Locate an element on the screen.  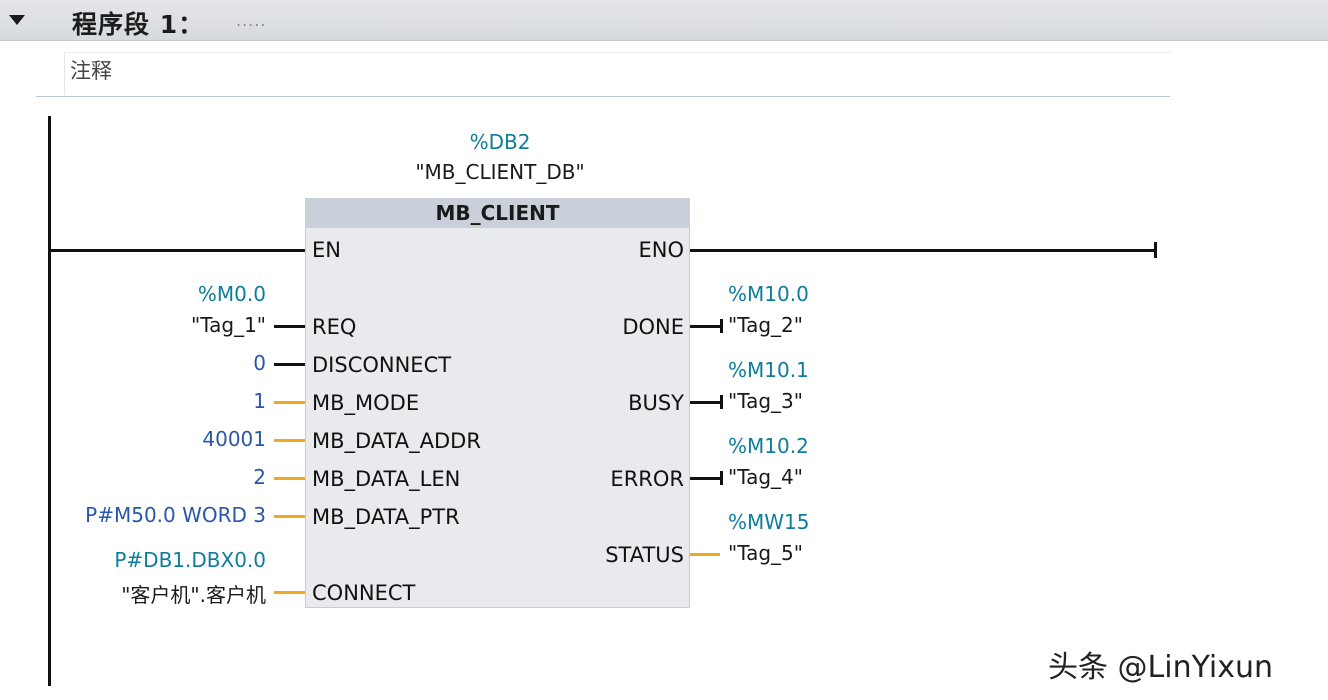
triangle-down-icon is located at coordinates (17, 20).